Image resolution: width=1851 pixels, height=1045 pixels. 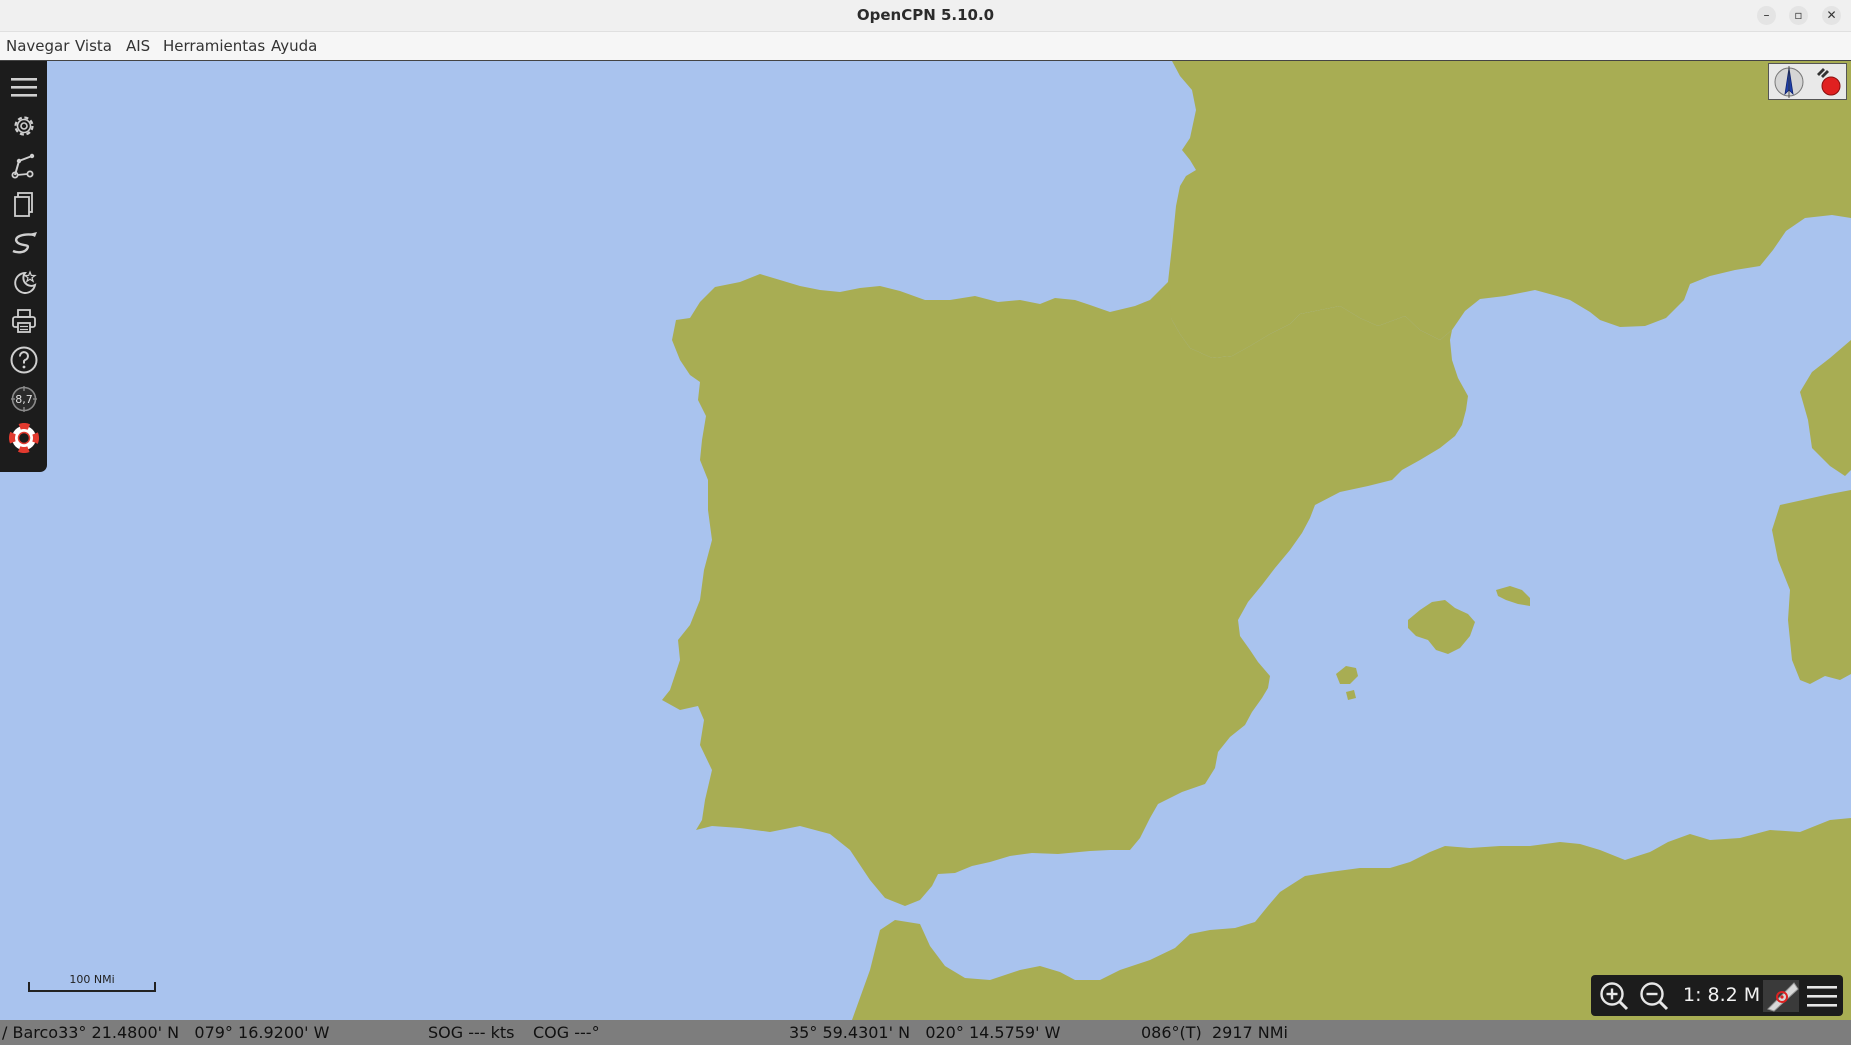 I want to click on settings-button, so click(x=24, y=126).